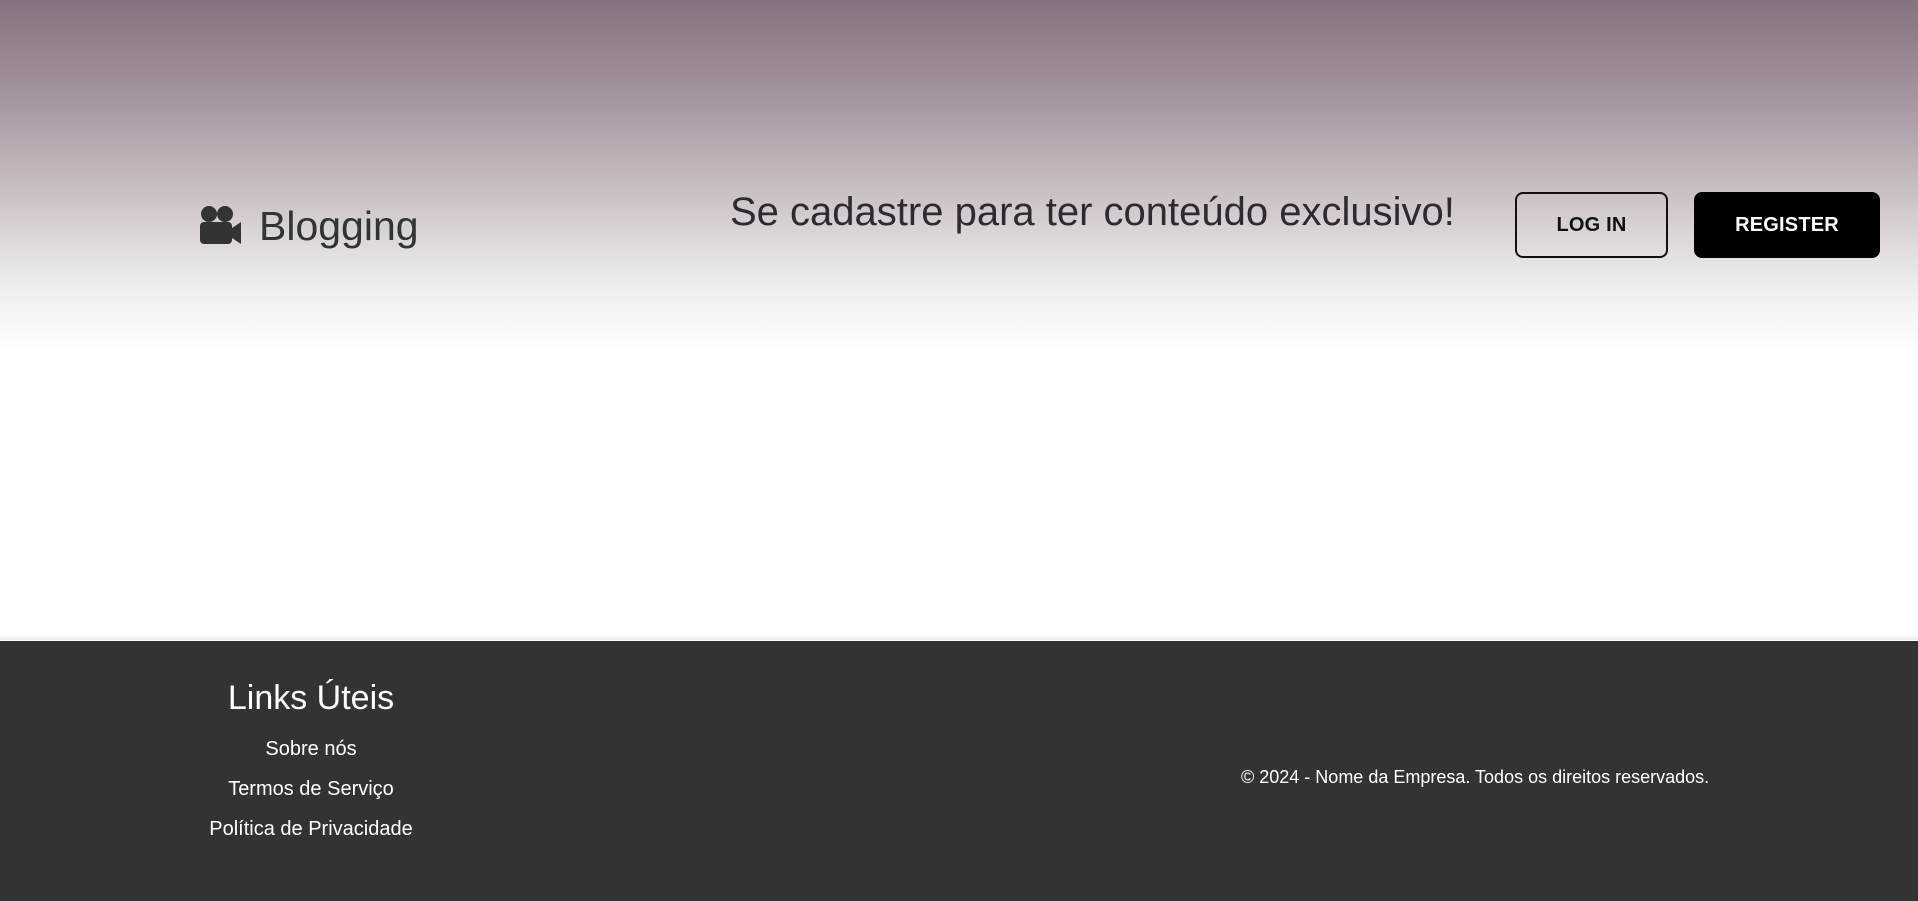 Image resolution: width=1918 pixels, height=901 pixels. I want to click on about-us-link: Sobre nós, so click(310, 749).